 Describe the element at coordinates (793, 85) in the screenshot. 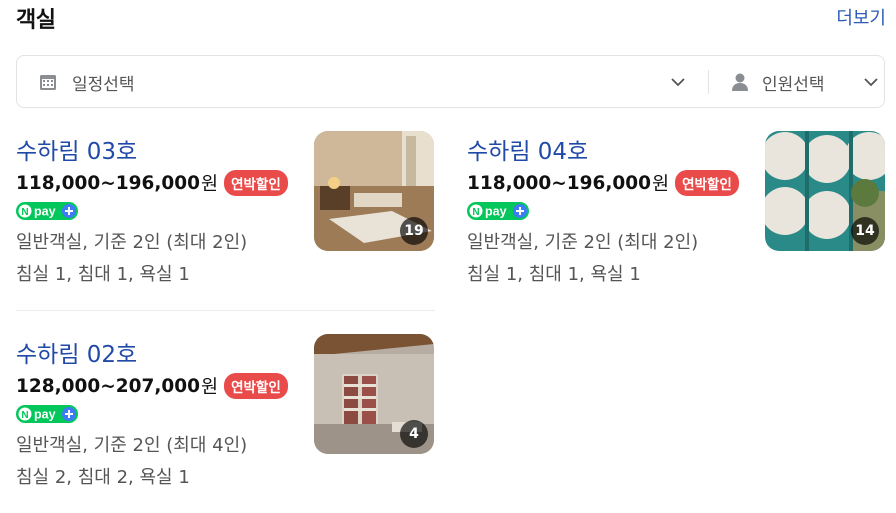

I see `people-select-label: 인원선택` at that location.